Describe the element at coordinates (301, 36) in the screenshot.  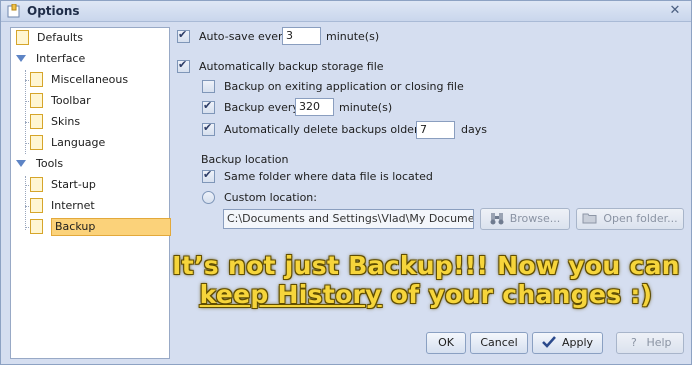
I see `autosave-minutes-input: 3` at that location.